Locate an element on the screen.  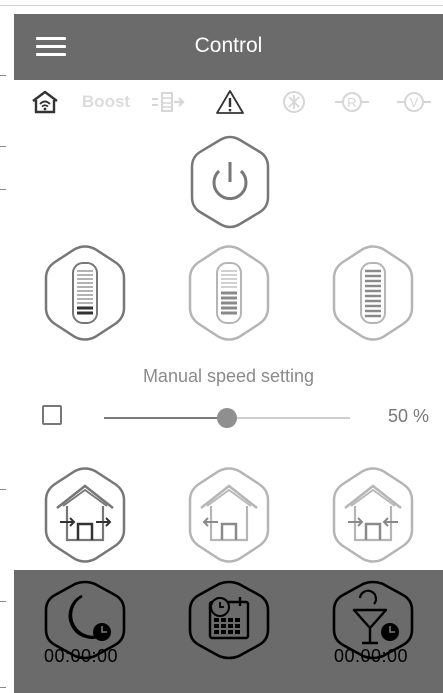
status-bar: Boost R V is located at coordinates (228, 102).